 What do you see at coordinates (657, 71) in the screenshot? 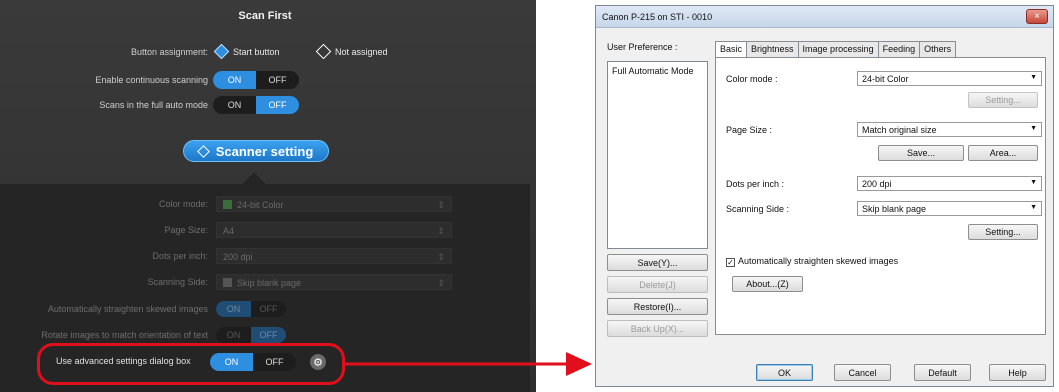
I see `list-item: Full Automatic Mode` at bounding box center [657, 71].